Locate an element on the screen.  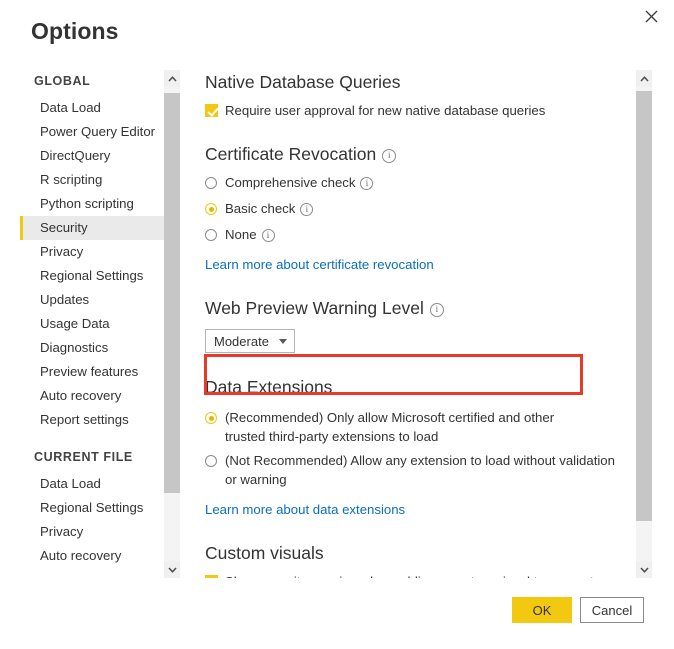
link-learn-more-certificate-revocation: Learn more about certificate revocation is located at coordinates (319, 264).